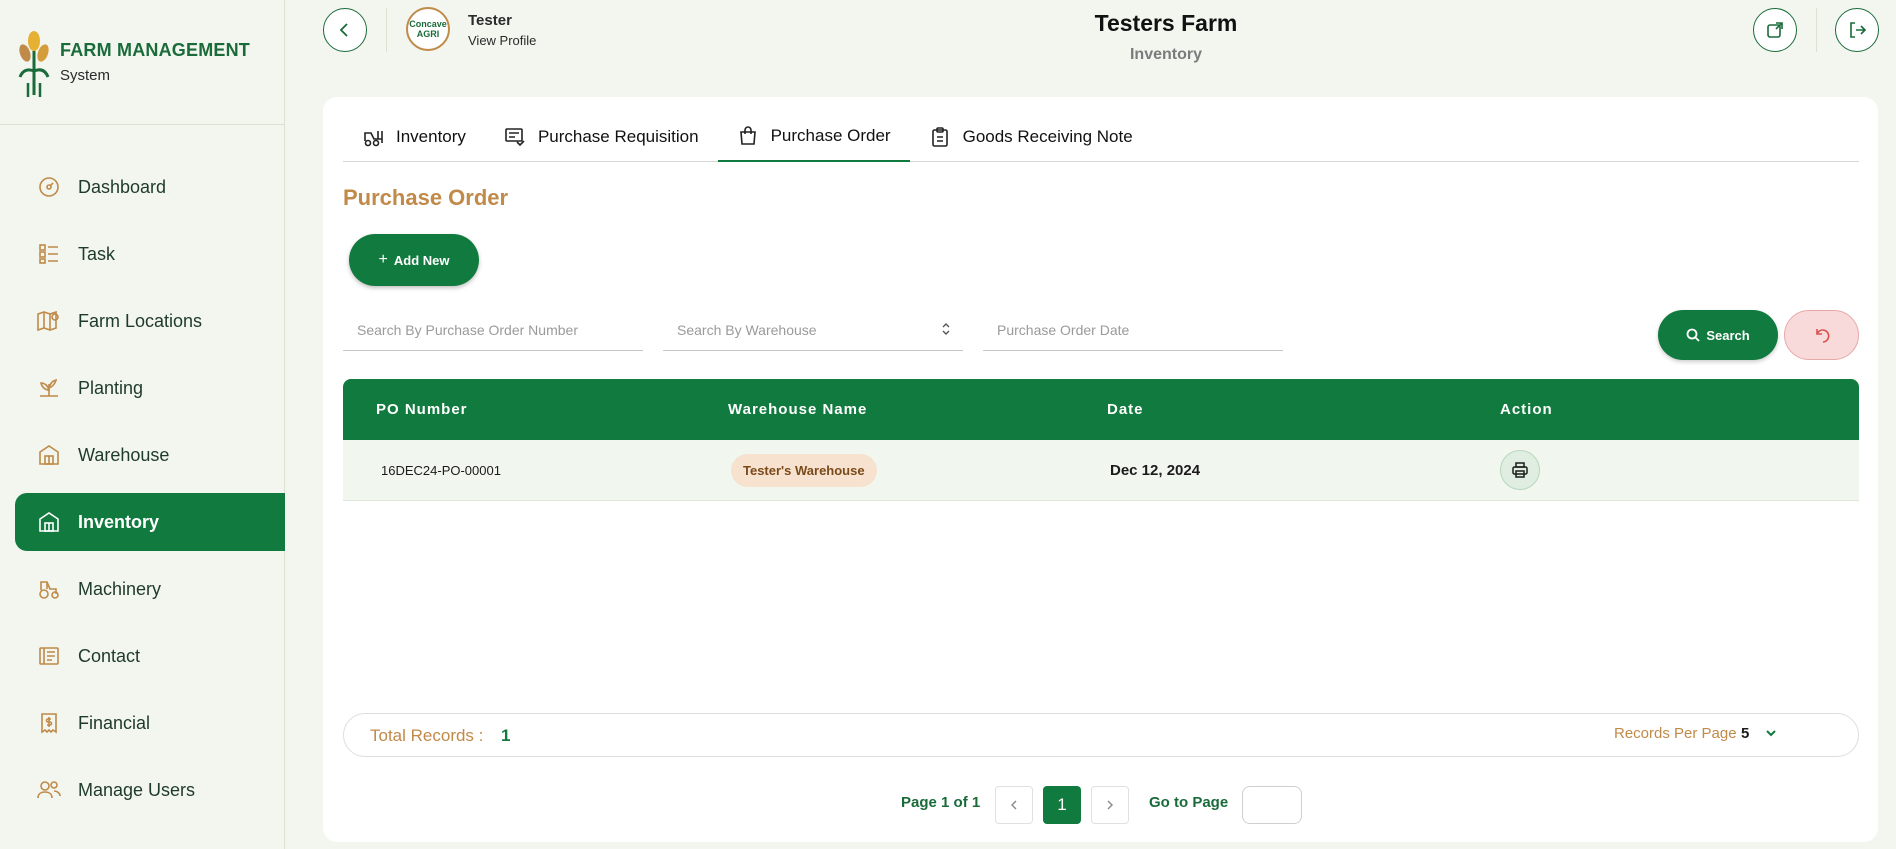 The width and height of the screenshot is (1896, 849). I want to click on sidebar-item-label: Planting, so click(111, 387).